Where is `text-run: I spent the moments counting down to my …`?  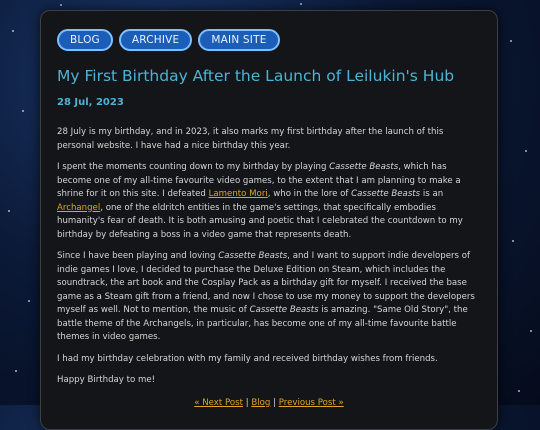
text-run: I spent the moments counting down to my … is located at coordinates (193, 167).